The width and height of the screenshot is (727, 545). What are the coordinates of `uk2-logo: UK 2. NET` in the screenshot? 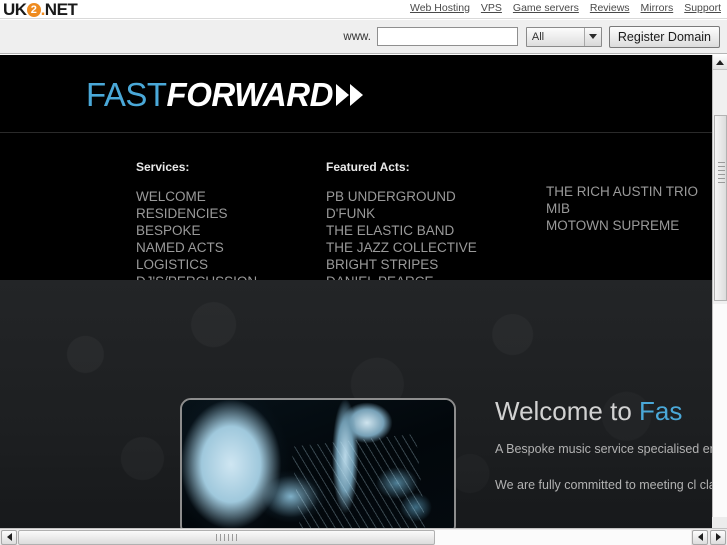 It's located at (40, 9).